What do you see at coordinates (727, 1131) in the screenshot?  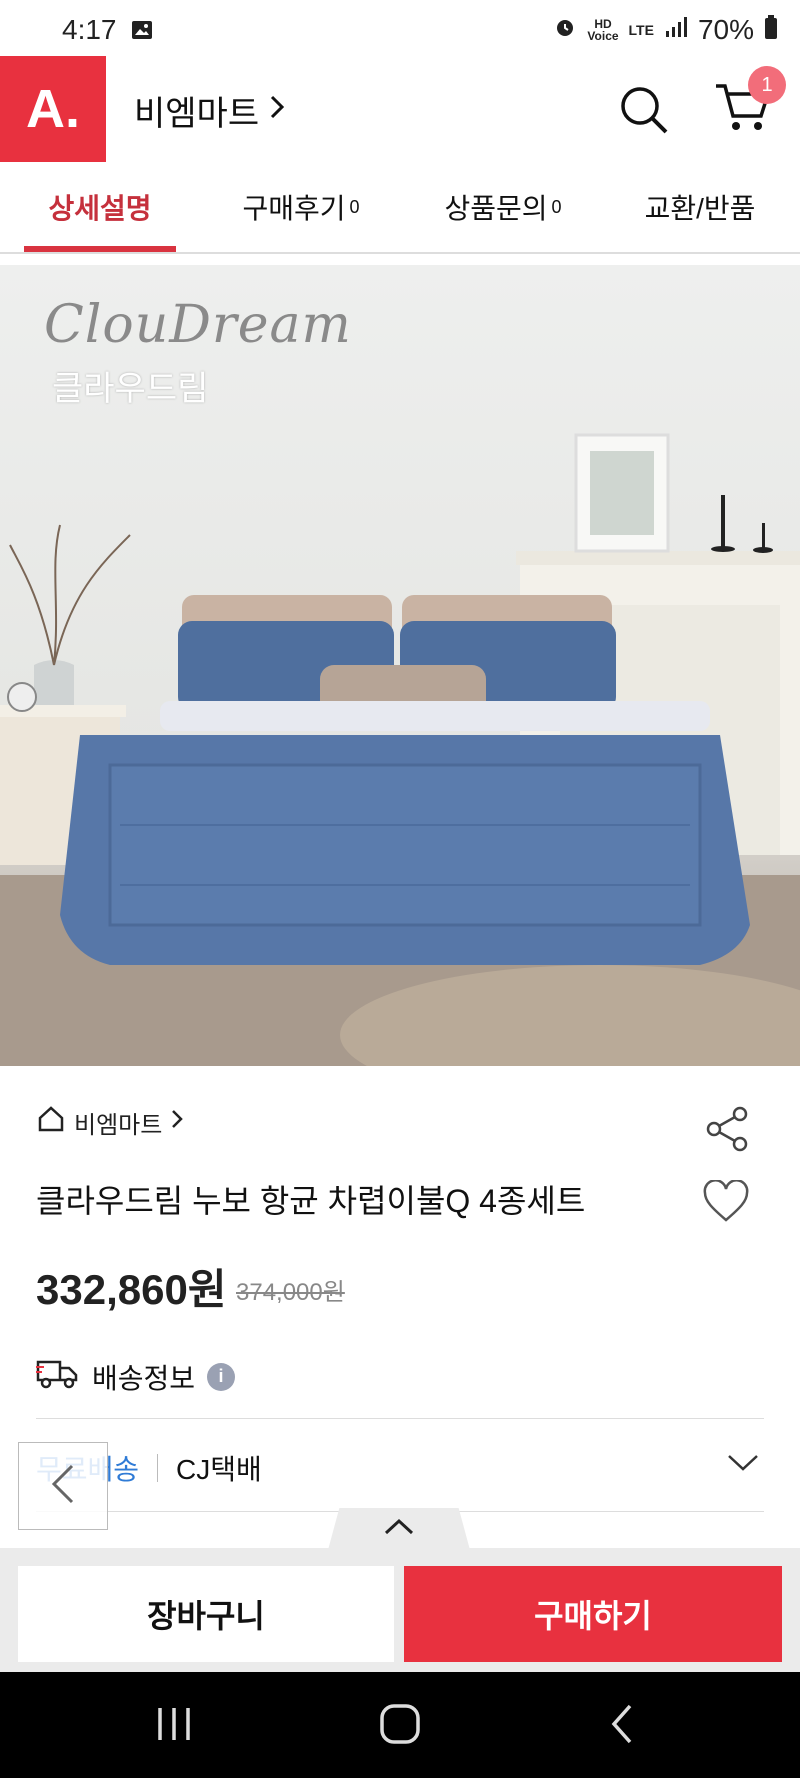 I see `share-icon` at bounding box center [727, 1131].